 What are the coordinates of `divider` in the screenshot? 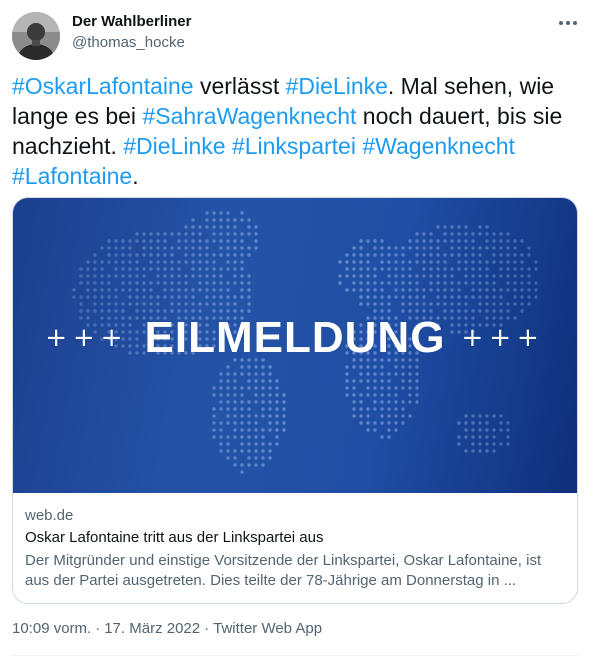 It's located at (295, 655).